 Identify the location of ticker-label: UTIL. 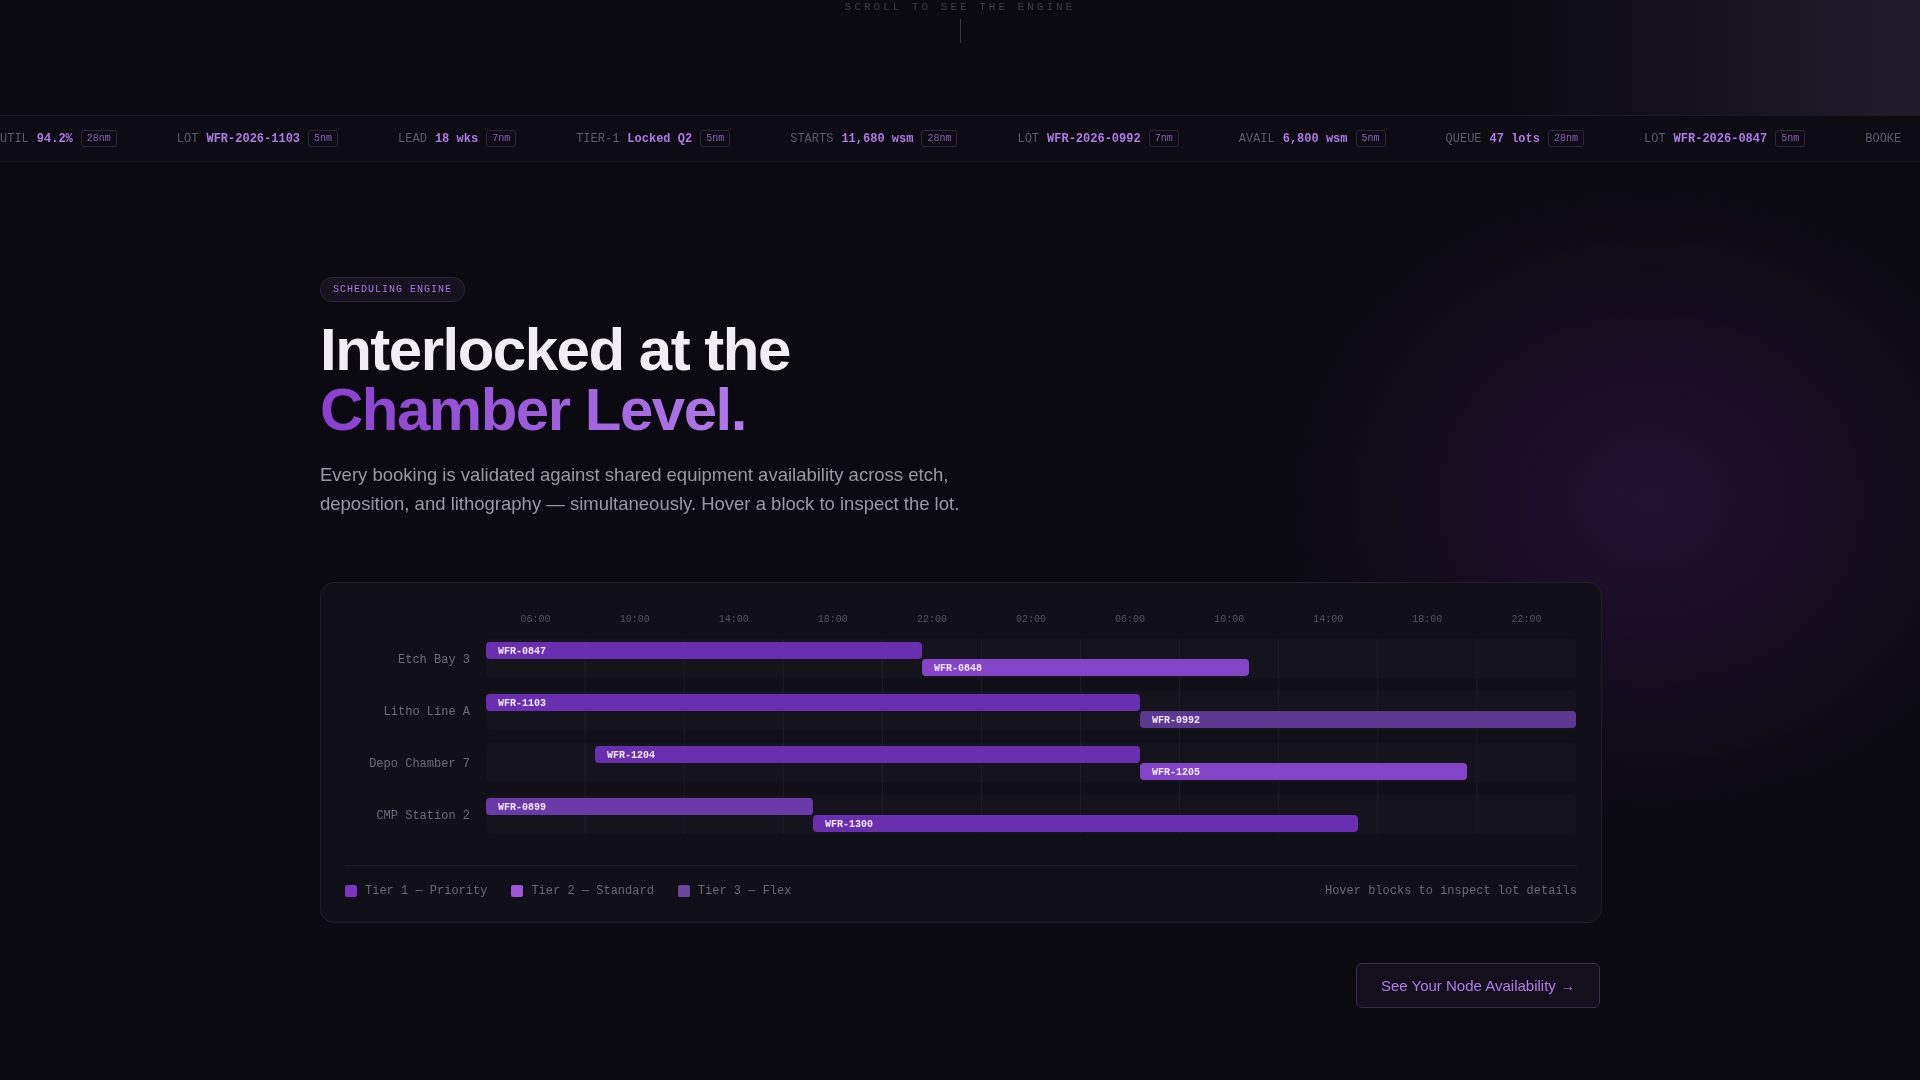
(14, 138).